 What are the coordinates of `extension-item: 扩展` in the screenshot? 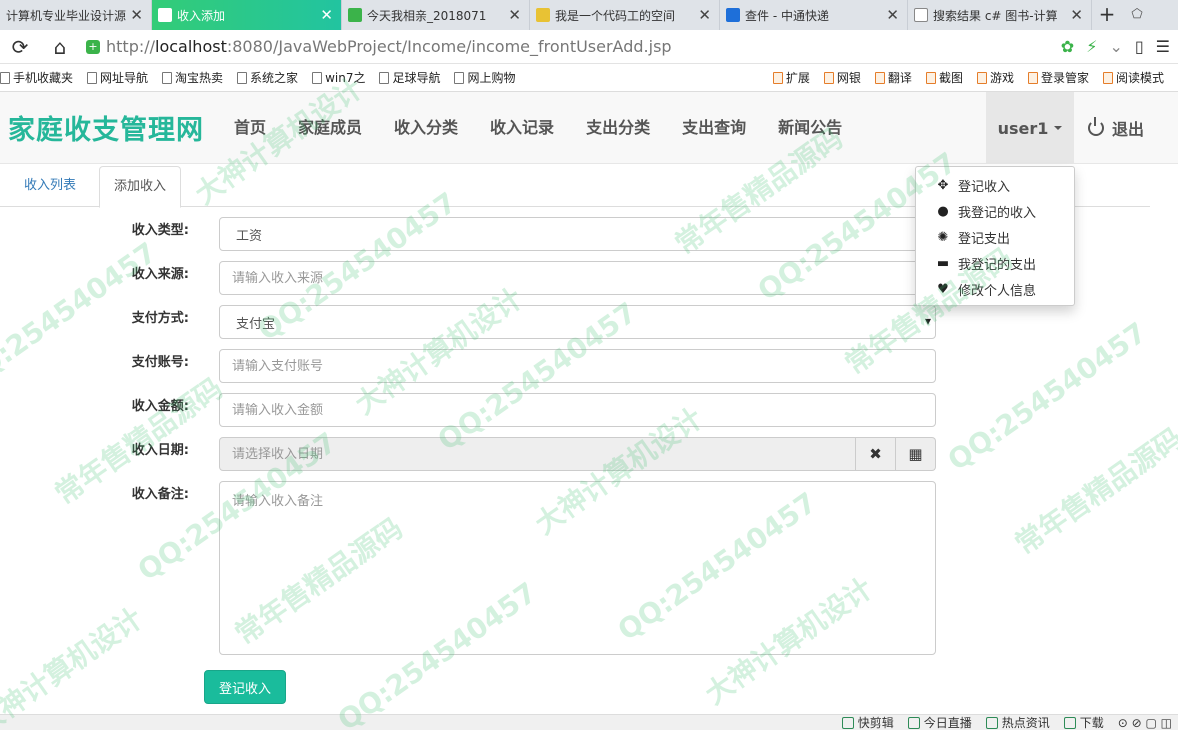 It's located at (791, 77).